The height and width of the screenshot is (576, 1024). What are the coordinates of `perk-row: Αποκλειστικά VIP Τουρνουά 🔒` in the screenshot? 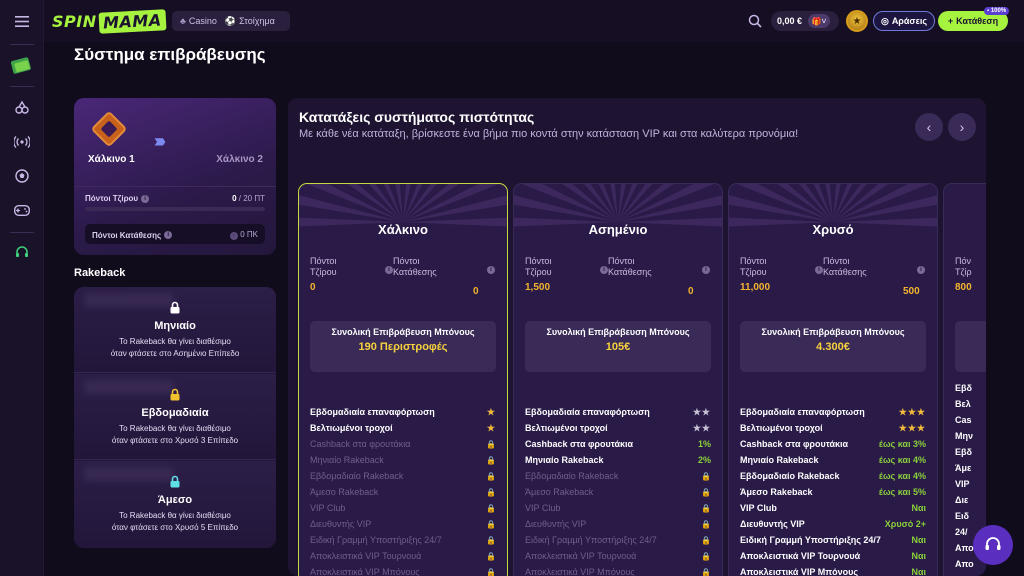 It's located at (403, 556).